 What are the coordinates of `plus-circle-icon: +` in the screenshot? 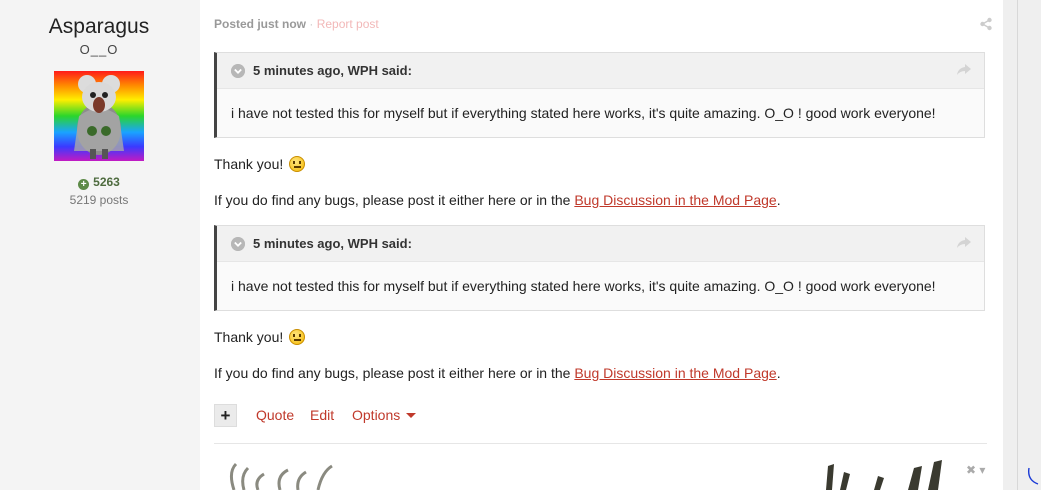 It's located at (84, 184).